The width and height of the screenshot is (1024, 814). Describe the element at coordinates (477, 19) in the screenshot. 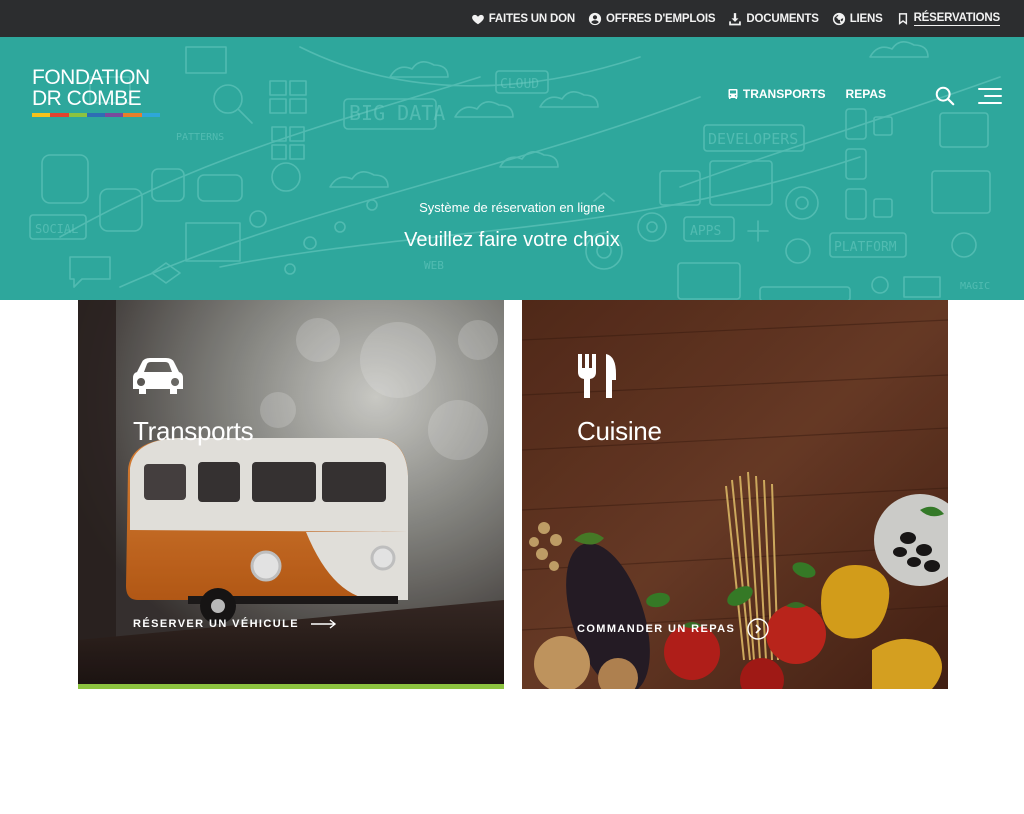

I see `heart-icon` at that location.